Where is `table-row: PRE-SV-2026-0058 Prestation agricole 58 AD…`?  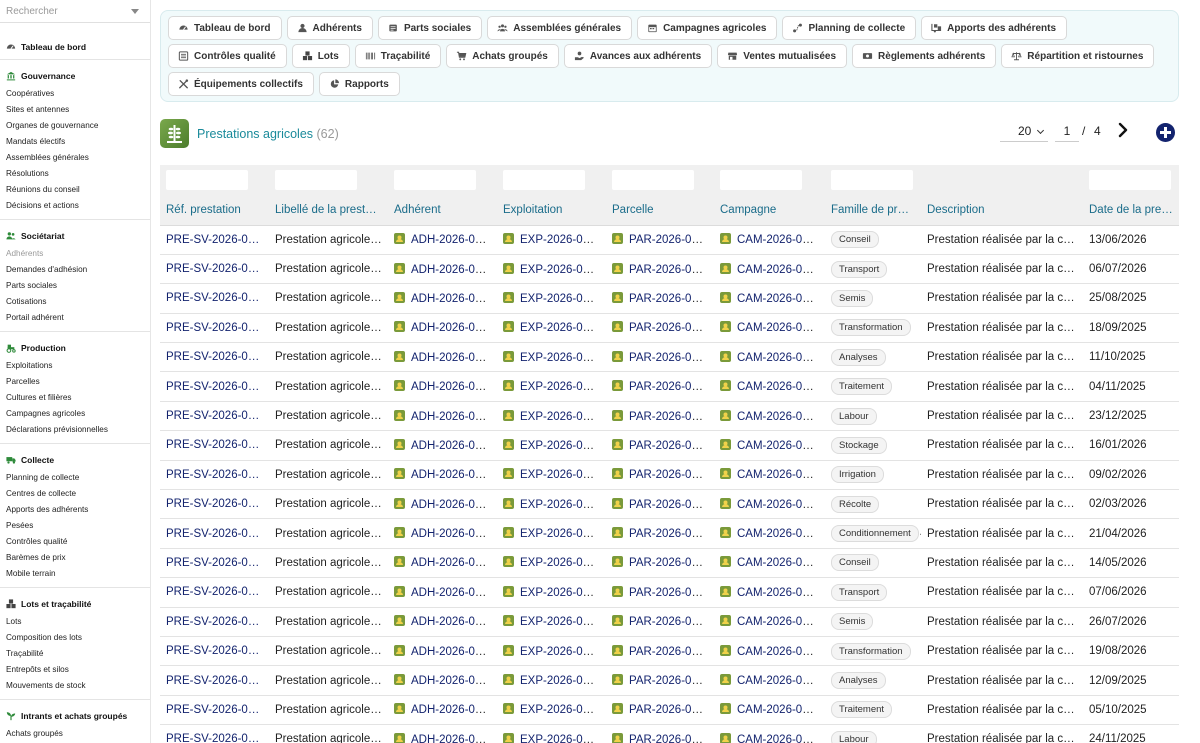 table-row: PRE-SV-2026-0058 Prestation agricole 58 AD… is located at coordinates (669, 357).